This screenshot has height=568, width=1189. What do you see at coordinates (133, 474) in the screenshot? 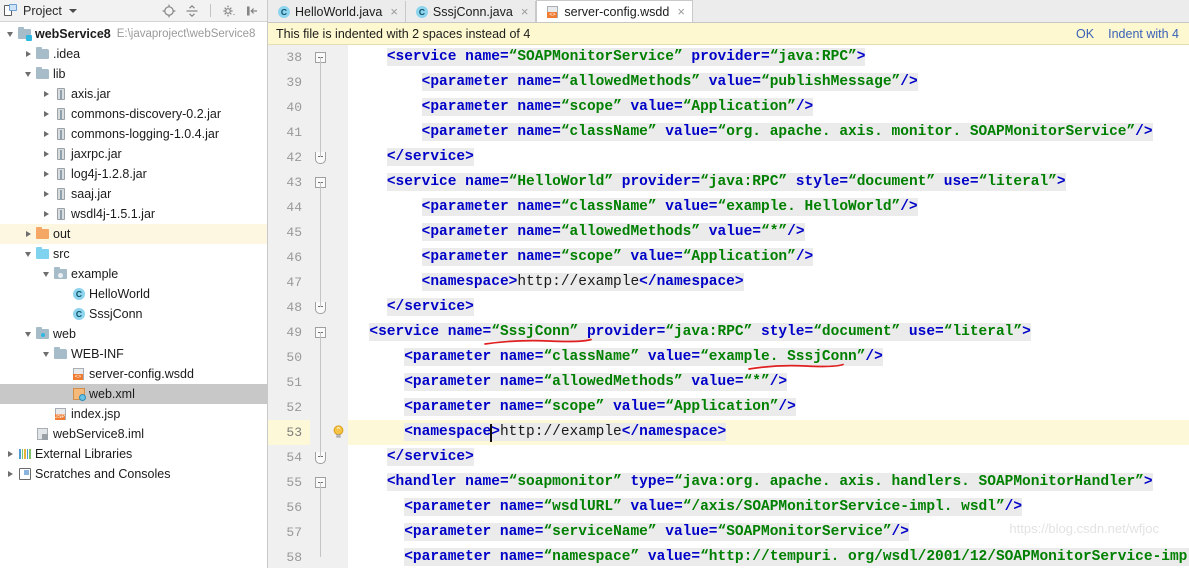
I see `tree-node-scratches-and-consoles: Scratches and Consoles` at bounding box center [133, 474].